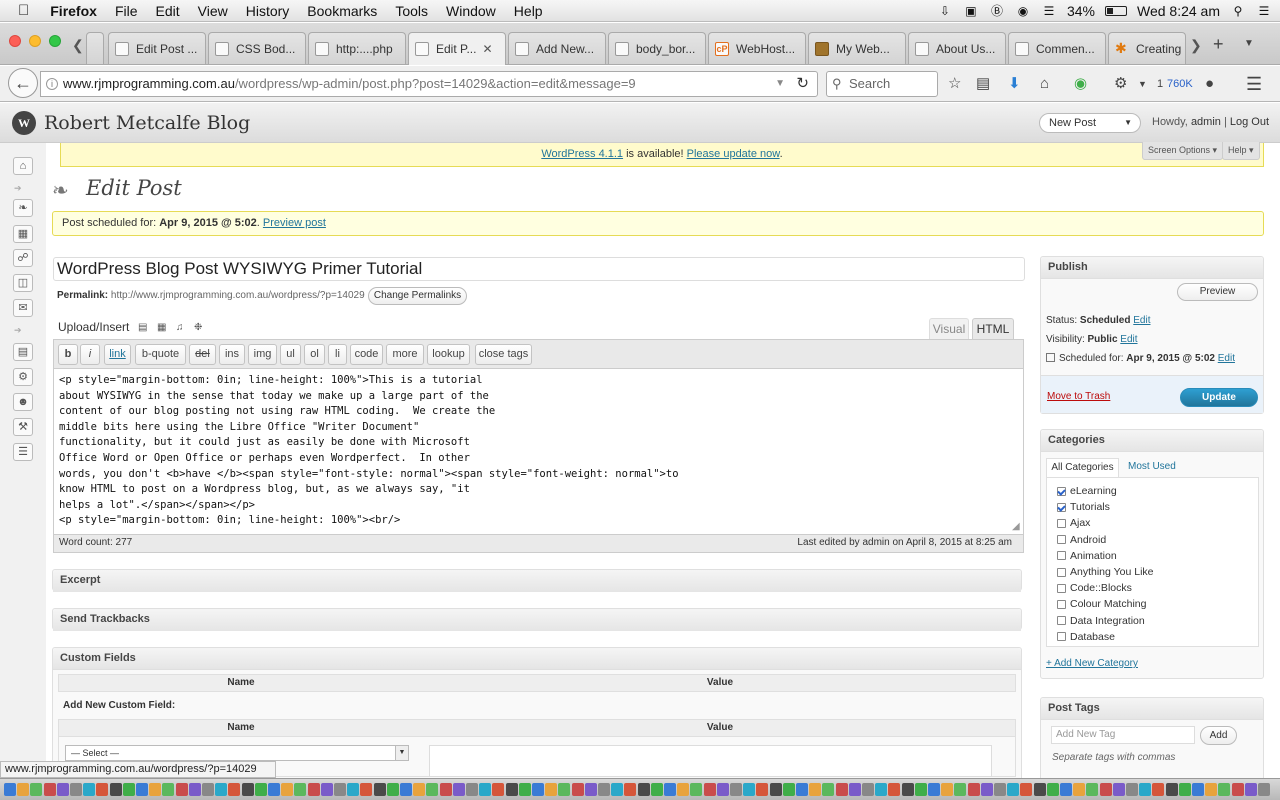  Describe the element at coordinates (1241, 151) in the screenshot. I see `help-tab: Help ▾` at that location.